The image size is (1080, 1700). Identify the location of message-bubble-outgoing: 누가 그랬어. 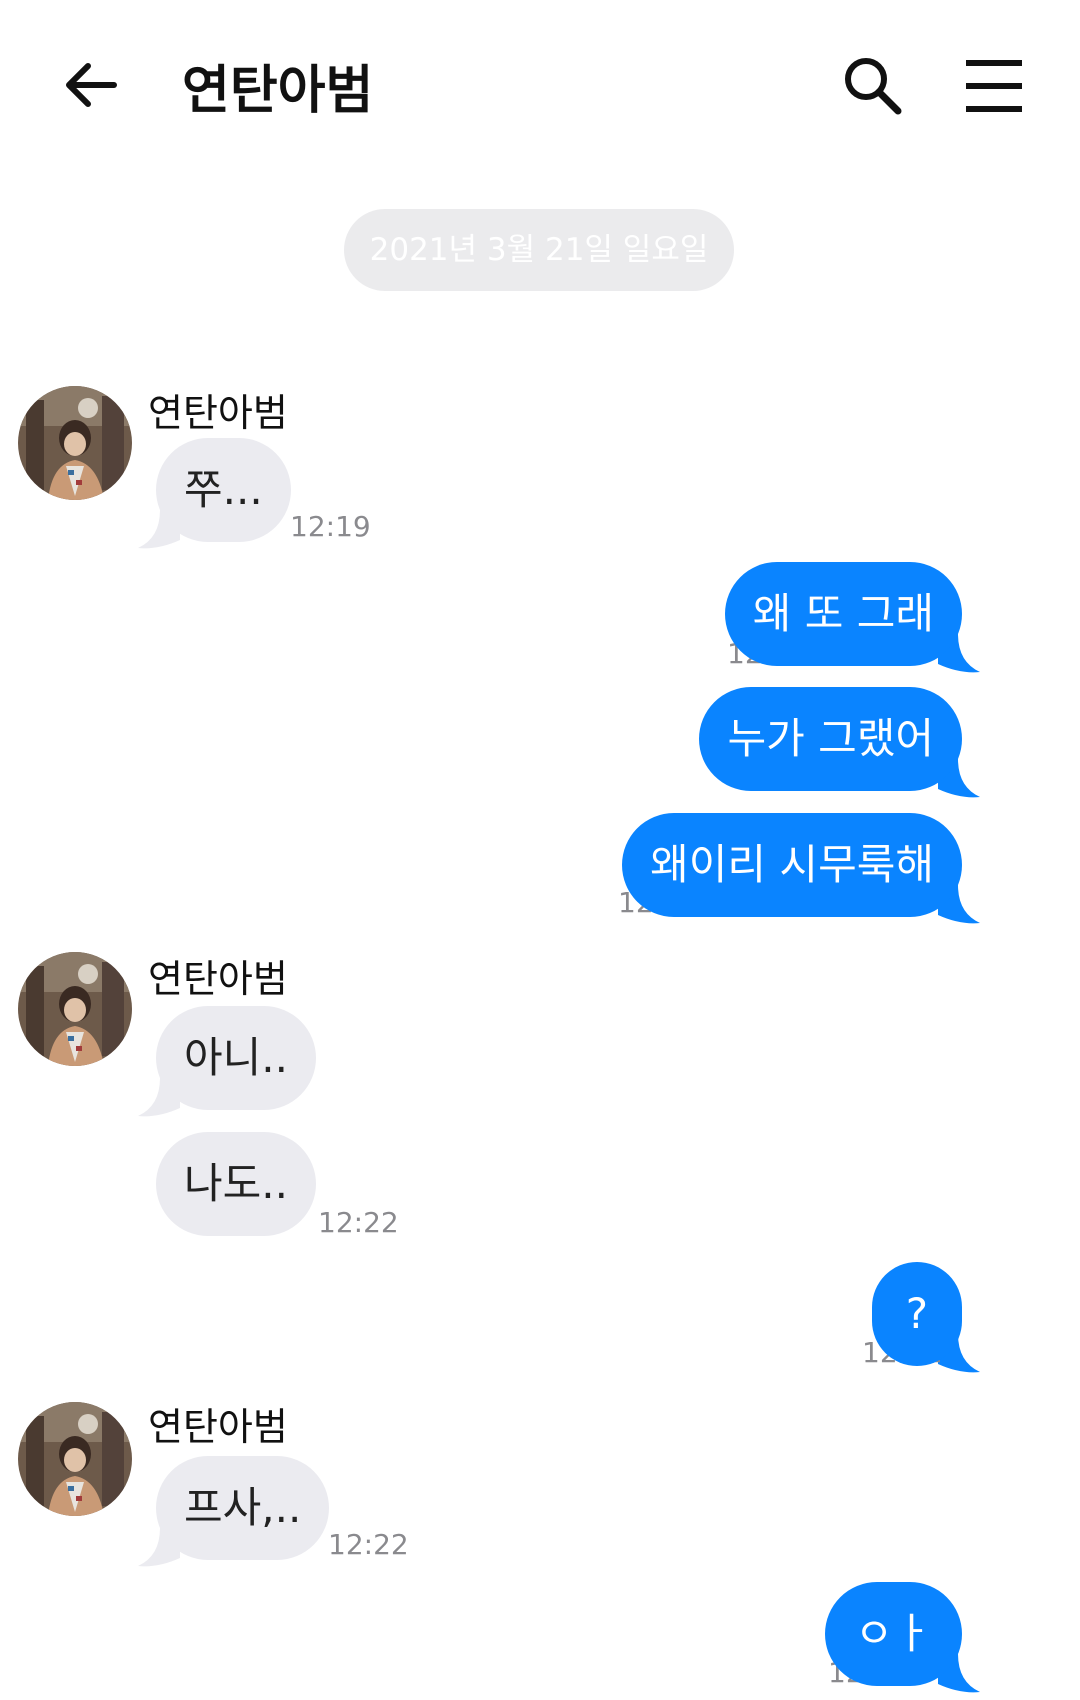
(830, 739).